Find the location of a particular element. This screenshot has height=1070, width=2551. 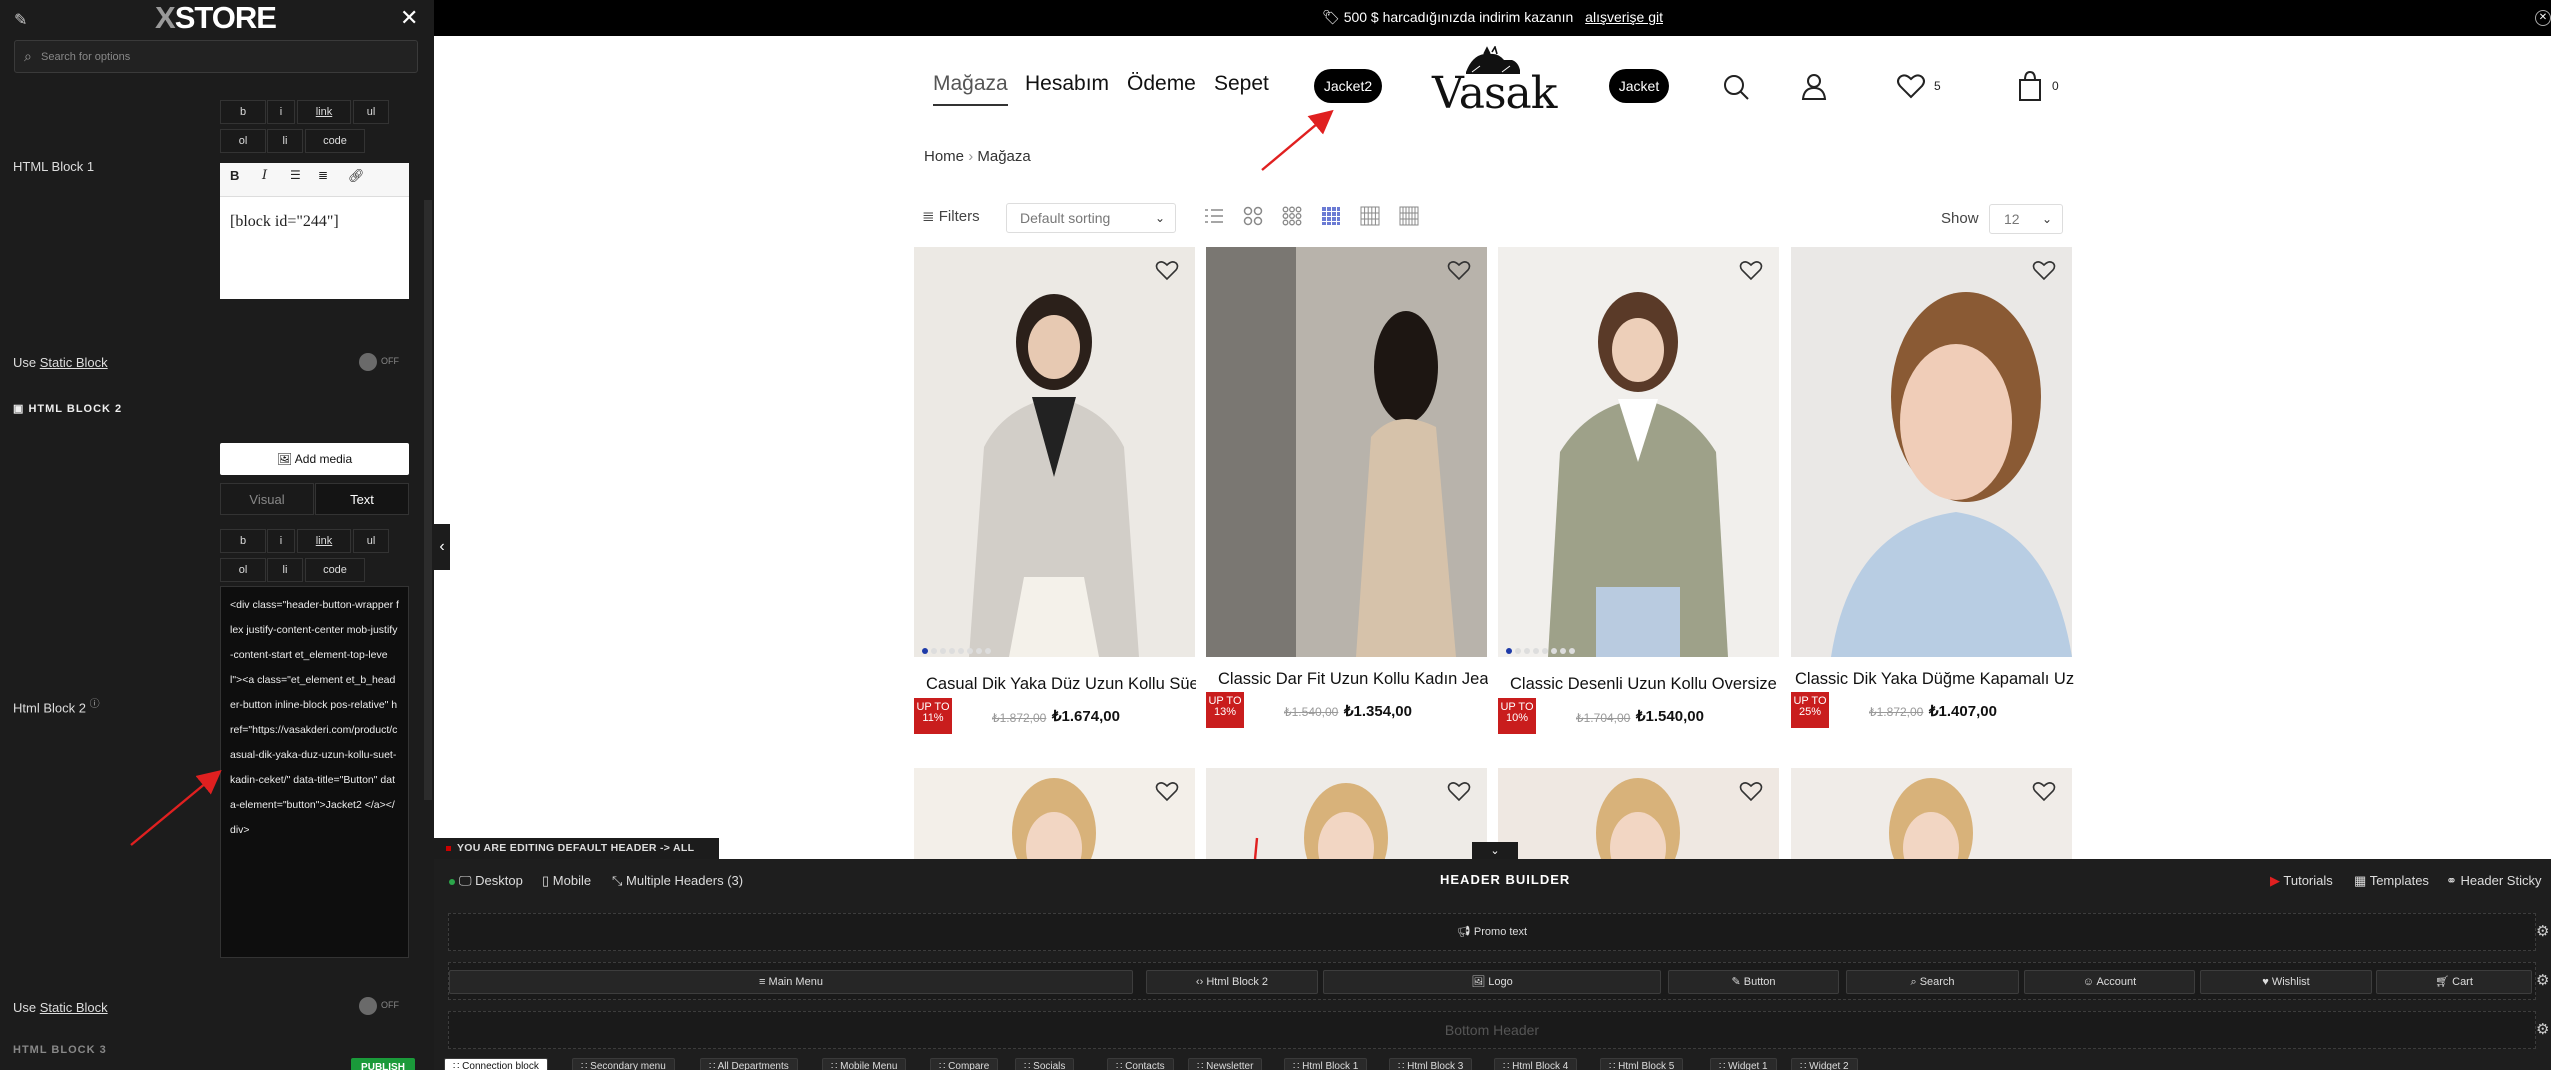

dock-tab-socials: ∷ Socials is located at coordinates (1045, 1064).